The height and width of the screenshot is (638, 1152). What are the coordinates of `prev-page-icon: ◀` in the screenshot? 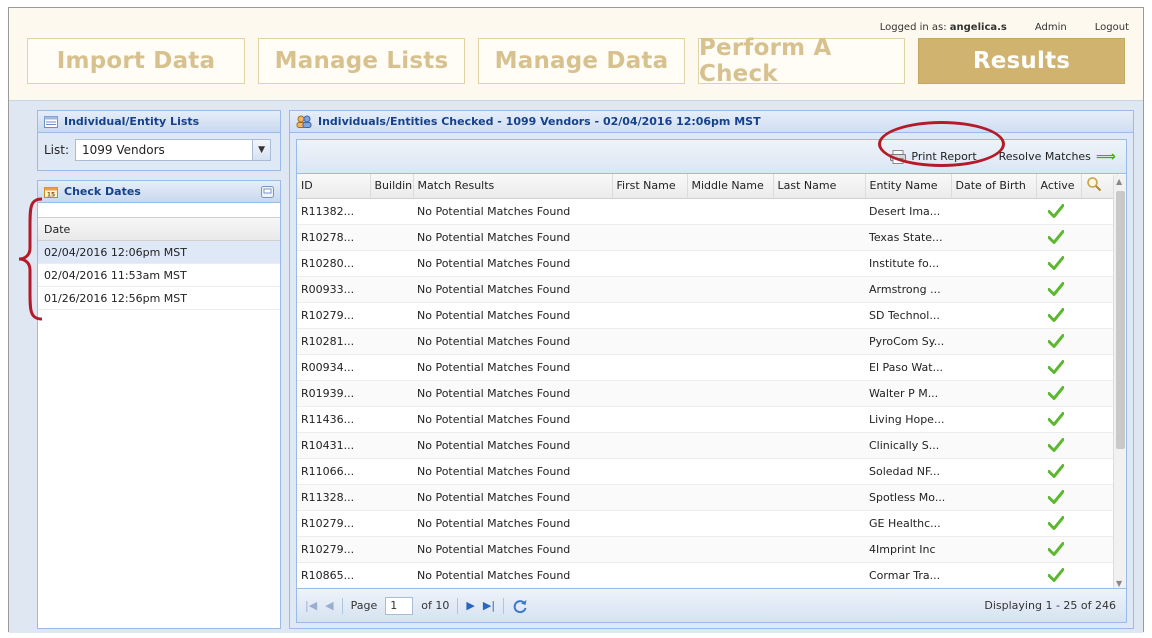 It's located at (329, 605).